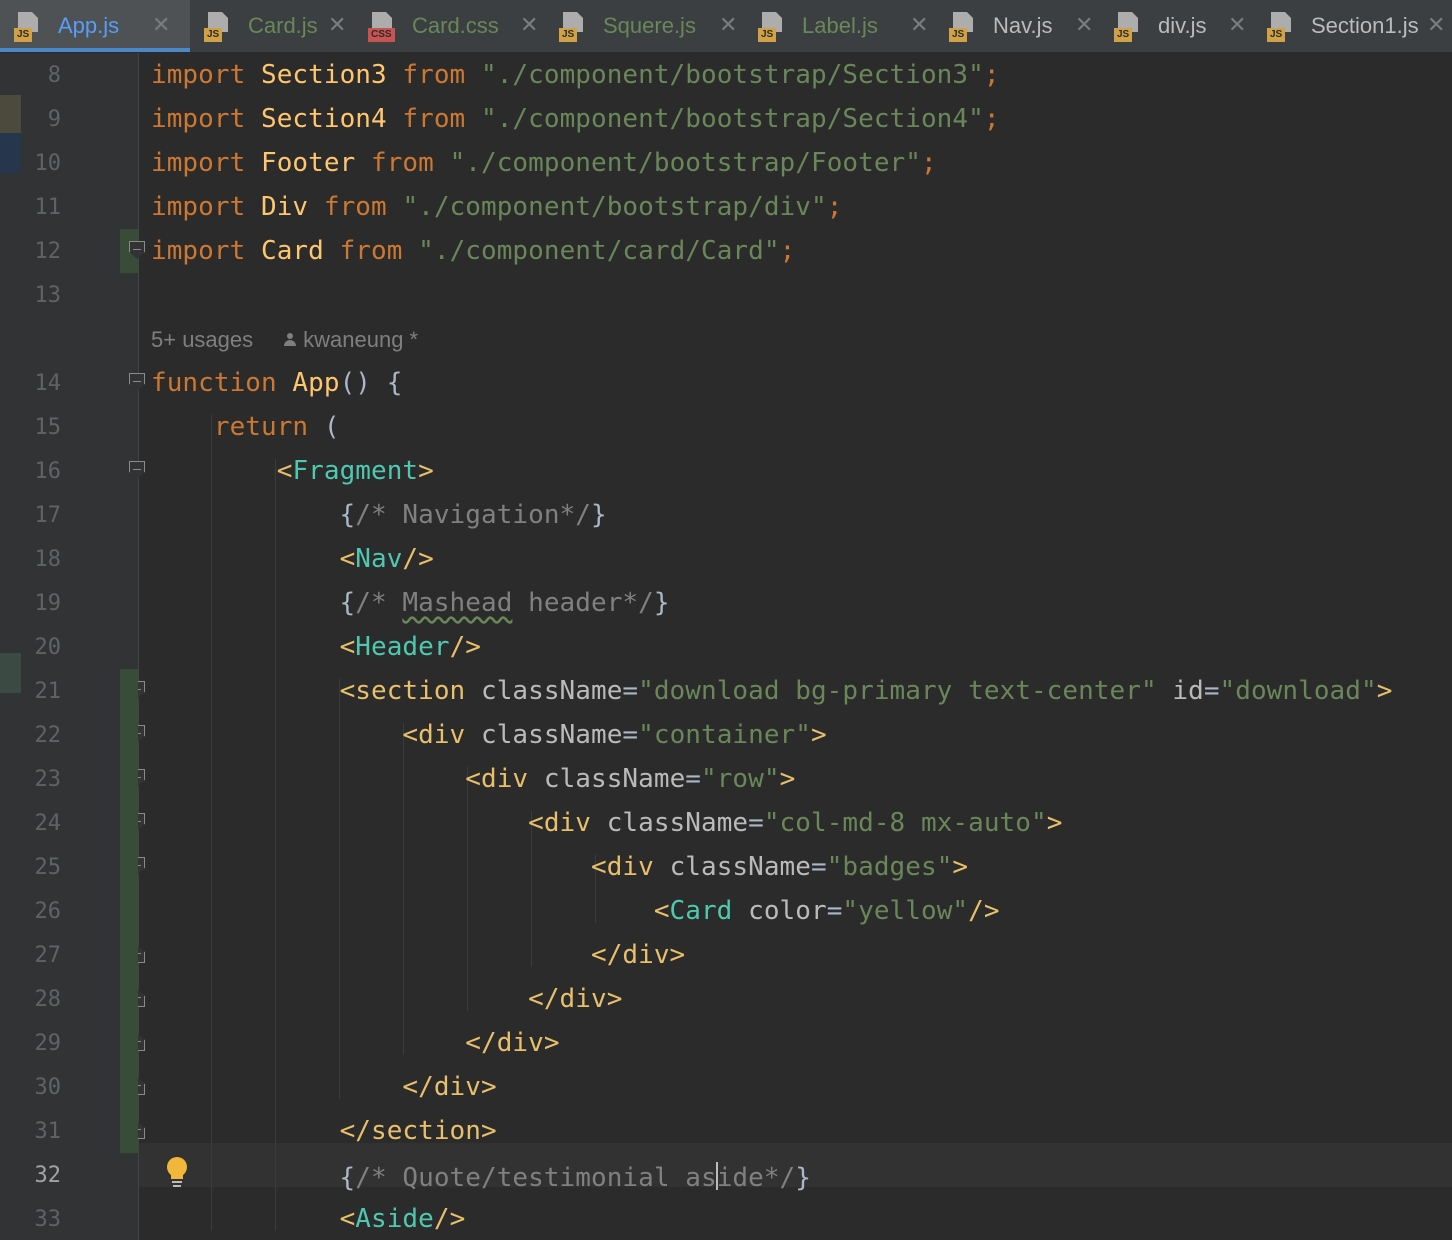  Describe the element at coordinates (253, 603) in the screenshot. I see `code-token: {` at that location.